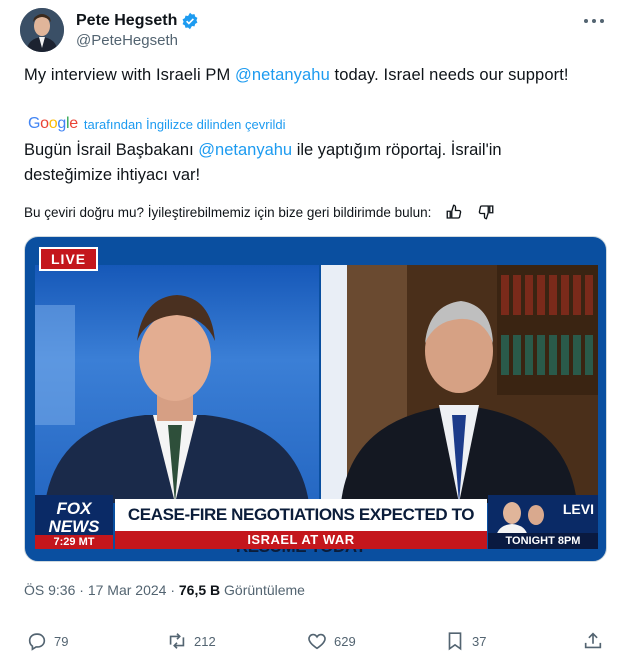 Image resolution: width=623 pixels, height=664 pixels. I want to click on repost-button: 212, so click(191, 641).